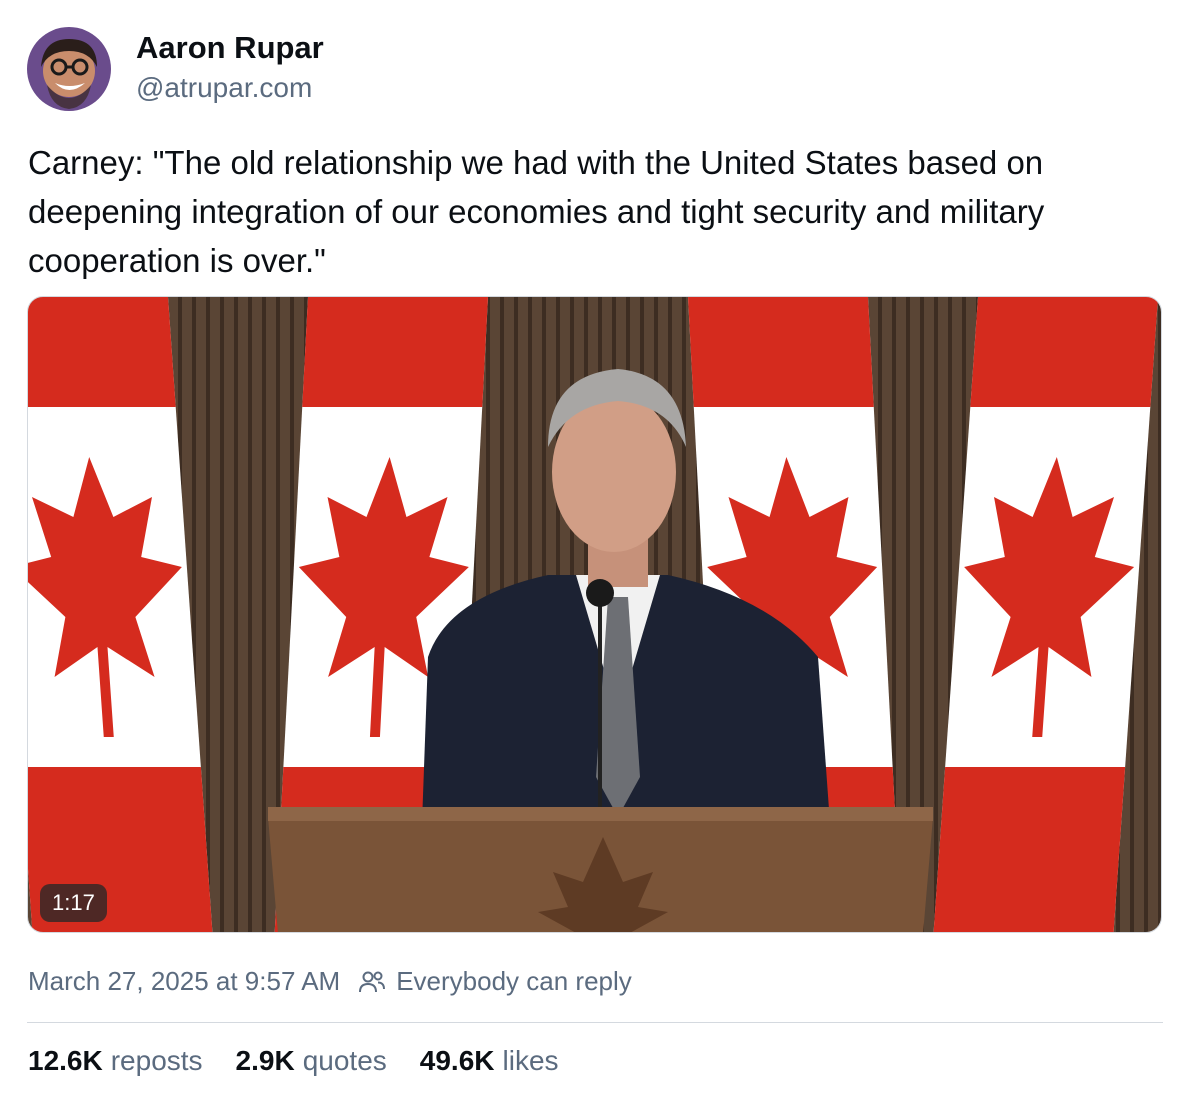 The image size is (1190, 1096). I want to click on likes-stat: 49.6K likes, so click(489, 1061).